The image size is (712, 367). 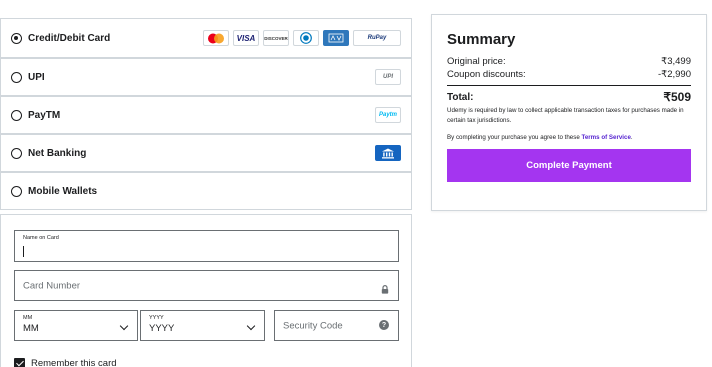 I want to click on security-code-field: Security Code ?, so click(x=336, y=325).